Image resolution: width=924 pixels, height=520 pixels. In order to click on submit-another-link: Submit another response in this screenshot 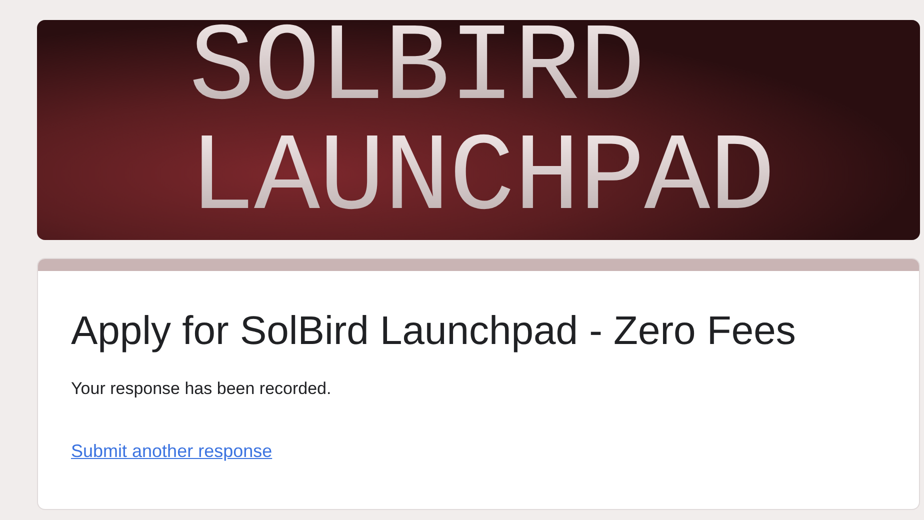, I will do `click(171, 451)`.